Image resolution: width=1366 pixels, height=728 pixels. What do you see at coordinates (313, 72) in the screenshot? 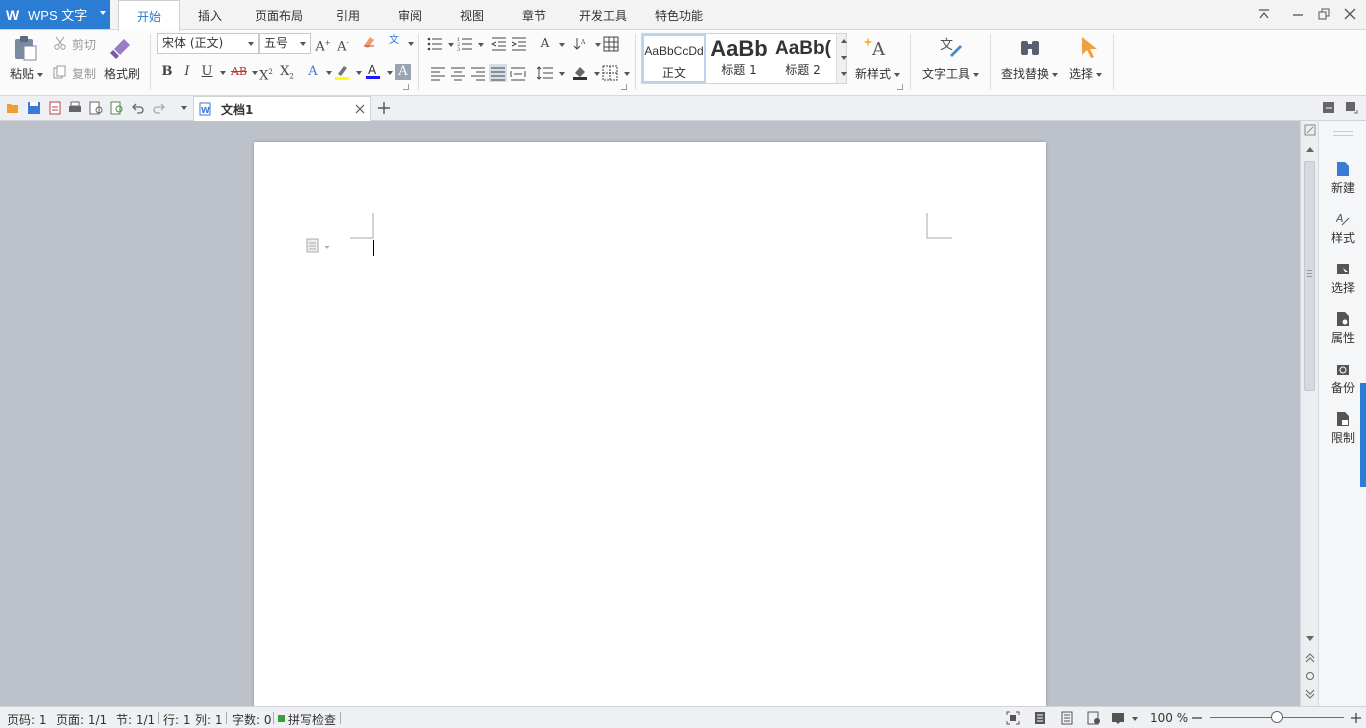
I see `text-effect-icon: A` at bounding box center [313, 72].